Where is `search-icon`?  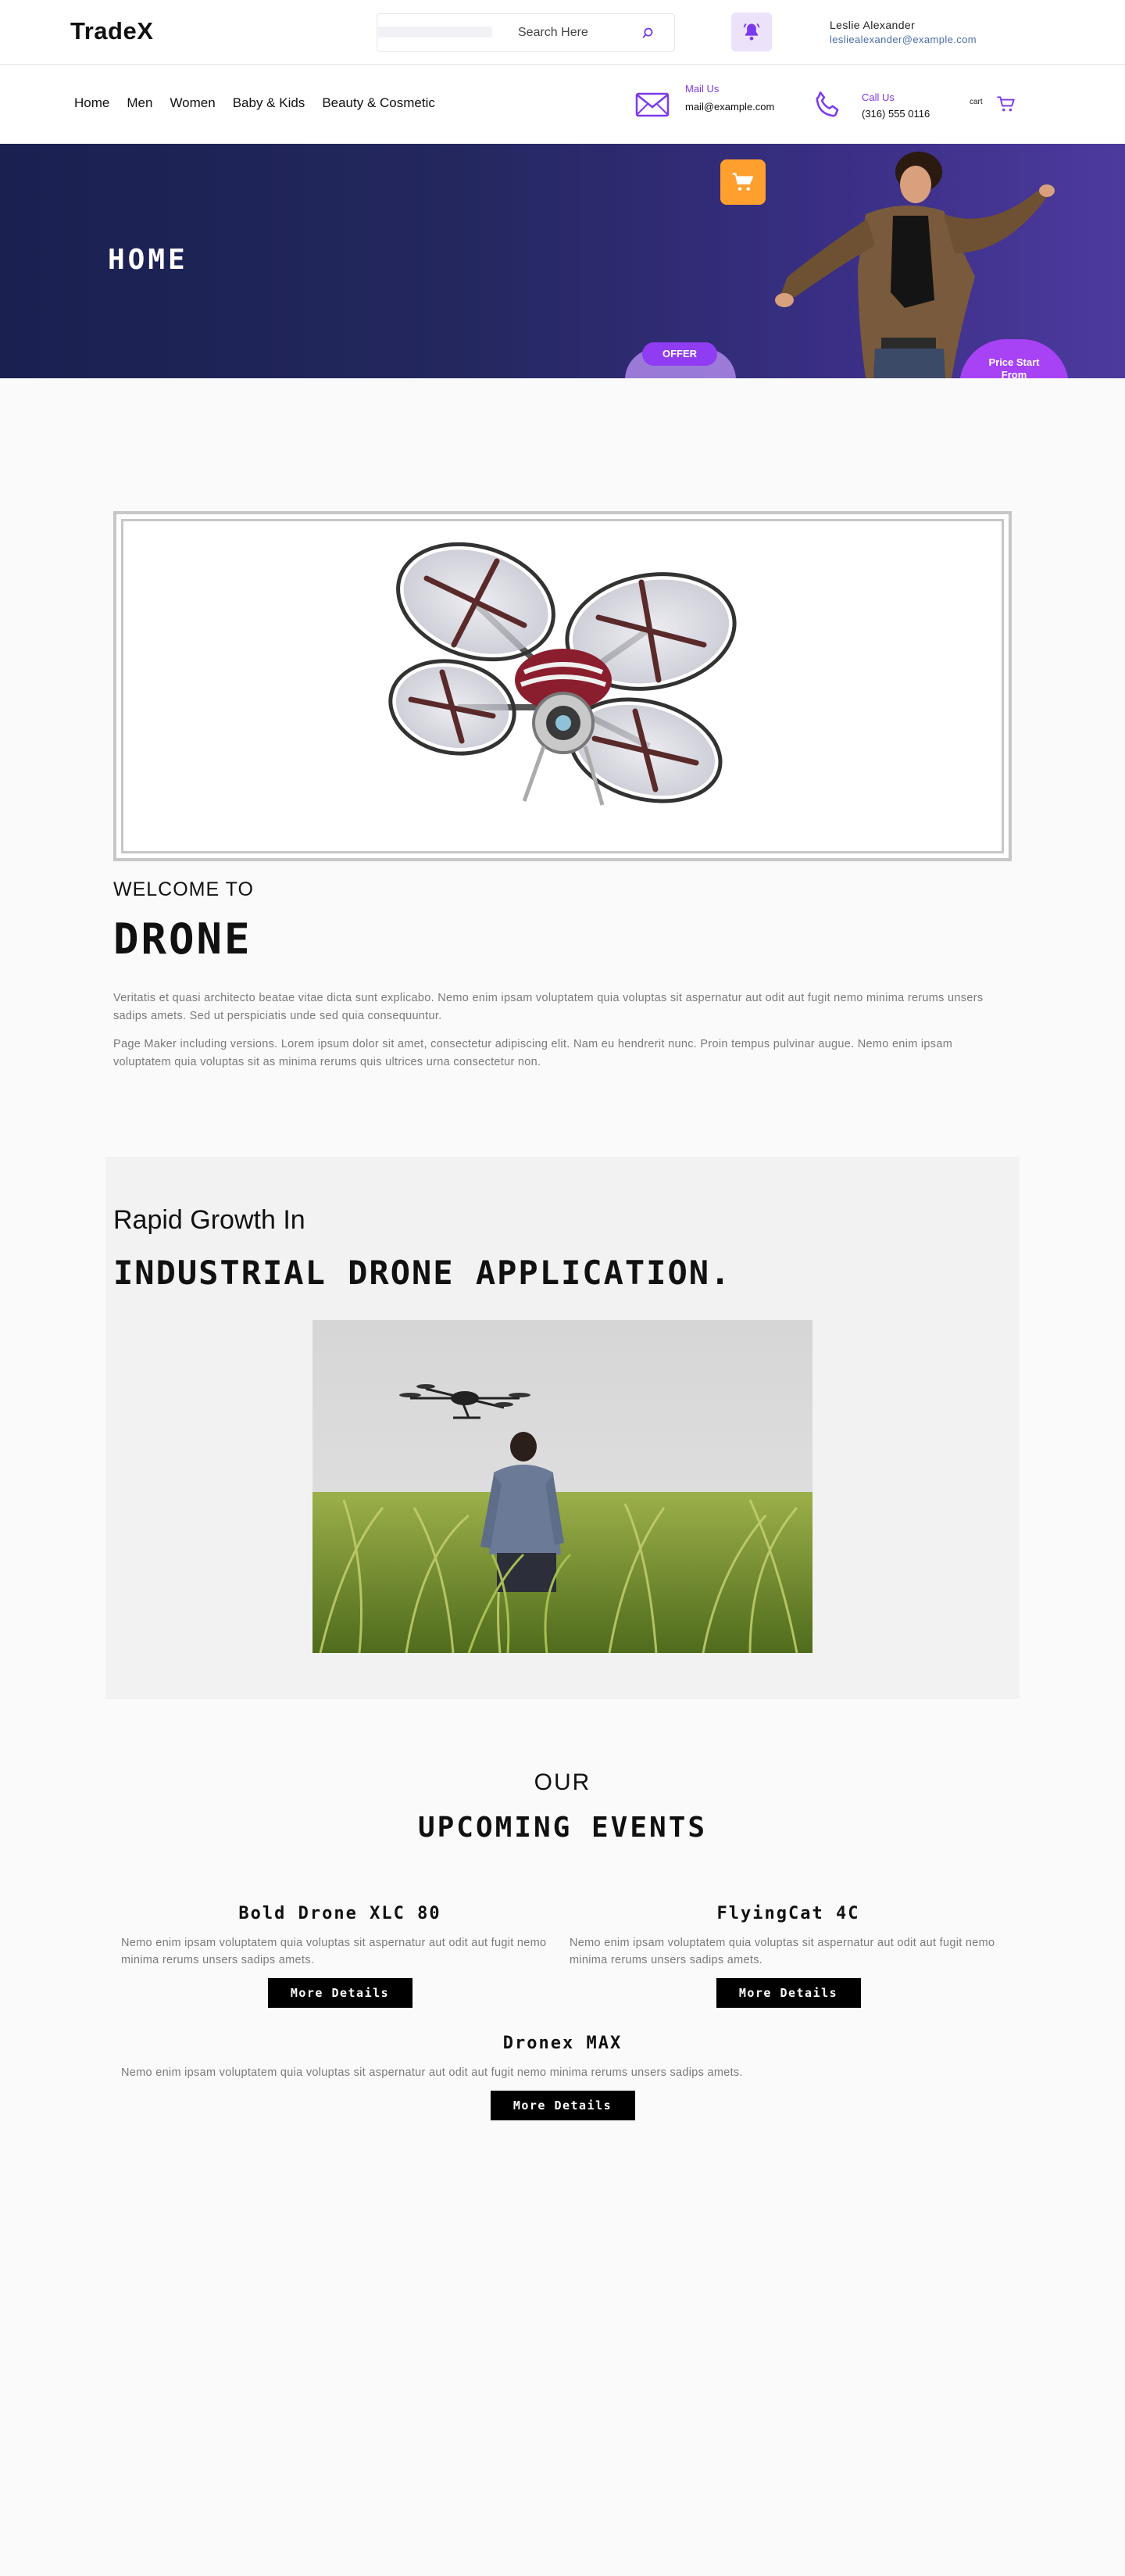 search-icon is located at coordinates (647, 33).